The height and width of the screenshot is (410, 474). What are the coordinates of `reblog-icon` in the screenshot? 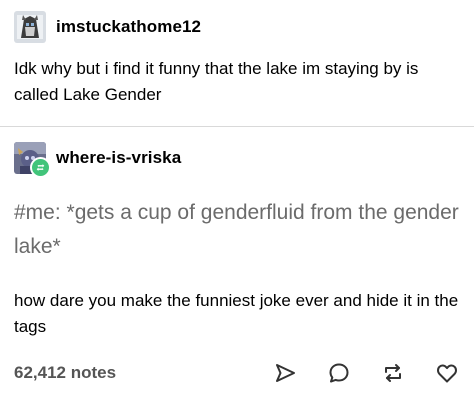 It's located at (393, 373).